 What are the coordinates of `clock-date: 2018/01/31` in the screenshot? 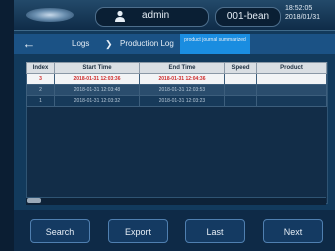 It's located at (303, 17).